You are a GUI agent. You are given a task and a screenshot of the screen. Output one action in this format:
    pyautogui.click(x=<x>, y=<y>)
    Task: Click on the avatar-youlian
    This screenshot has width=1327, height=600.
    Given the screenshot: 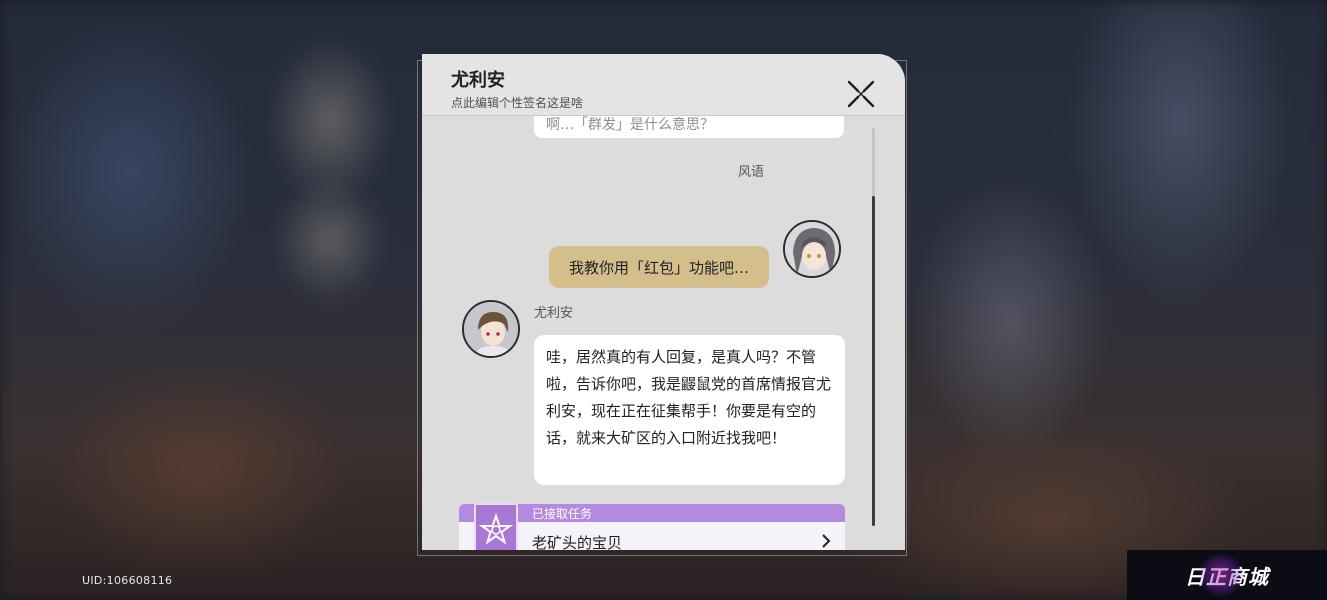 What is the action you would take?
    pyautogui.click(x=491, y=329)
    